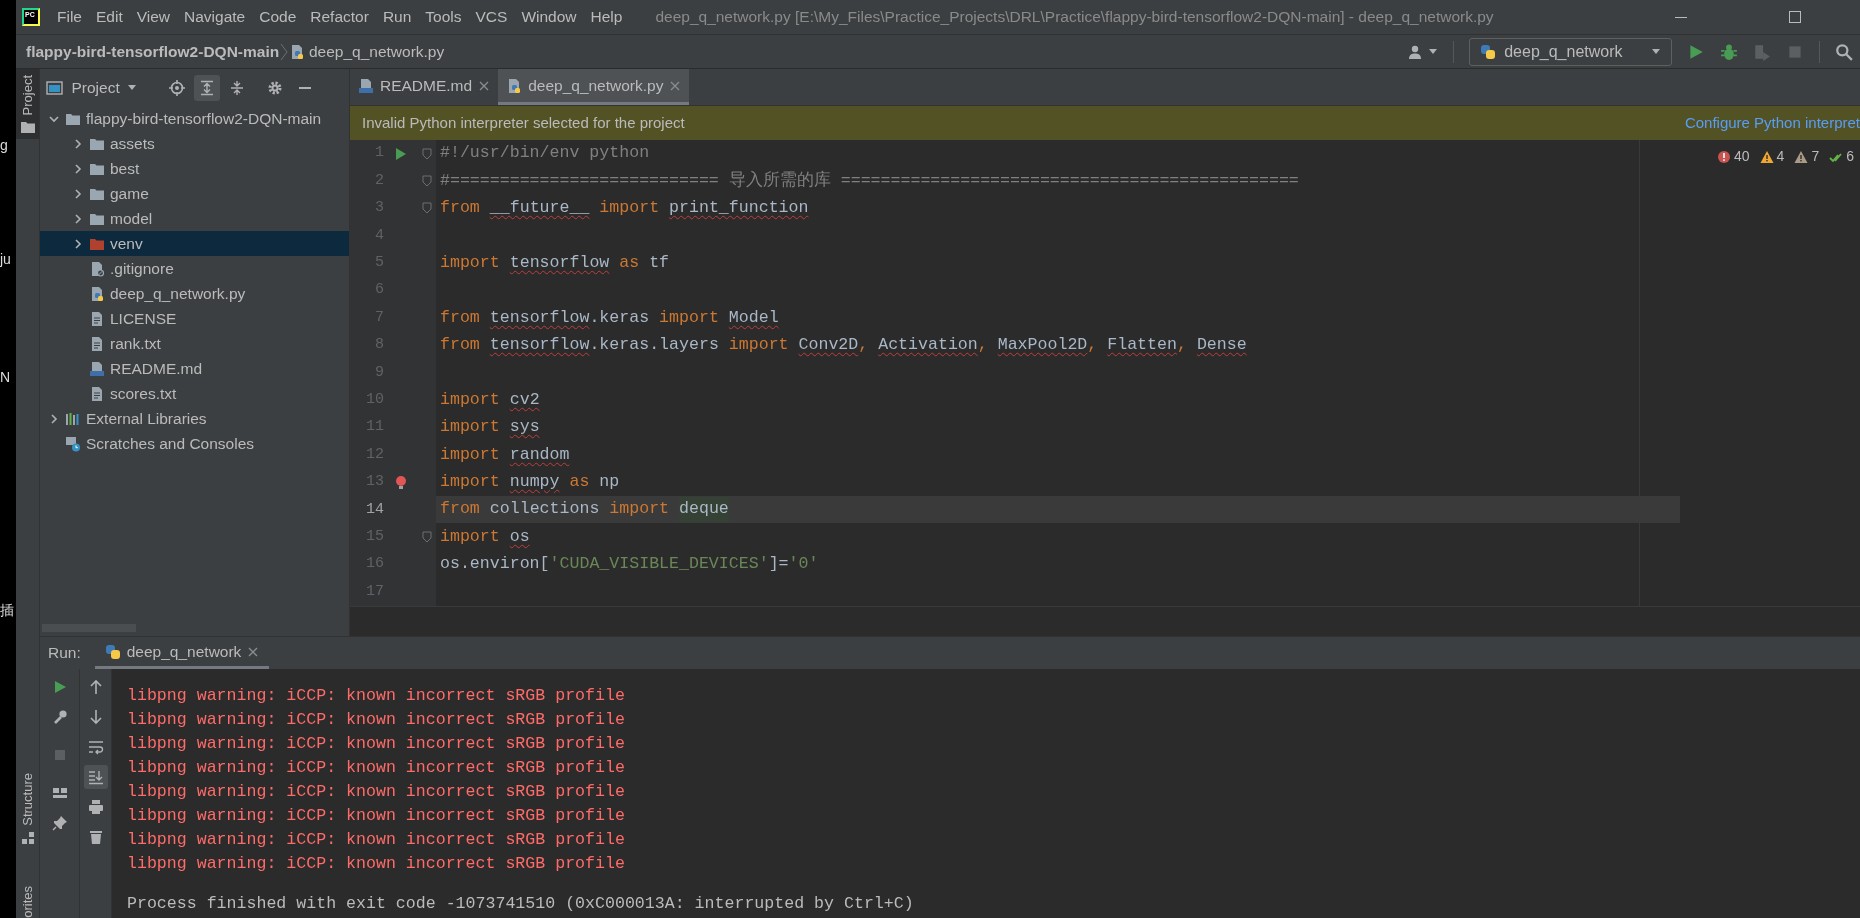 Image resolution: width=1860 pixels, height=918 pixels. Describe the element at coordinates (1724, 156) in the screenshot. I see `error-icon` at that location.